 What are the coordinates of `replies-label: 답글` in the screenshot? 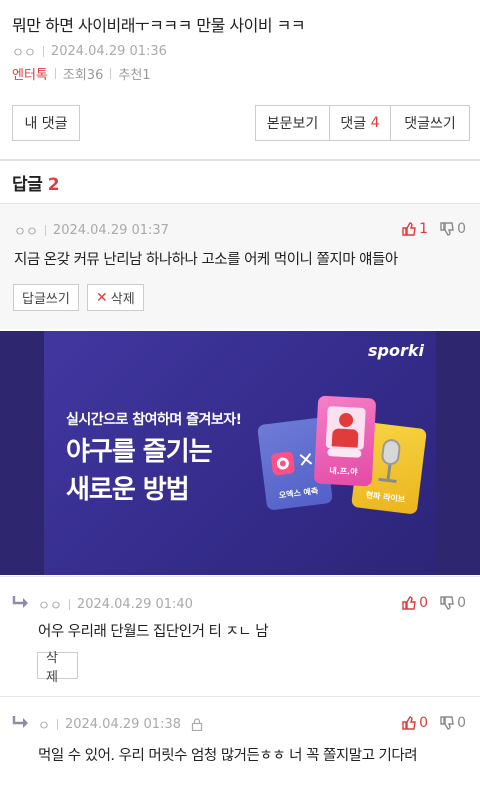 It's located at (27, 185).